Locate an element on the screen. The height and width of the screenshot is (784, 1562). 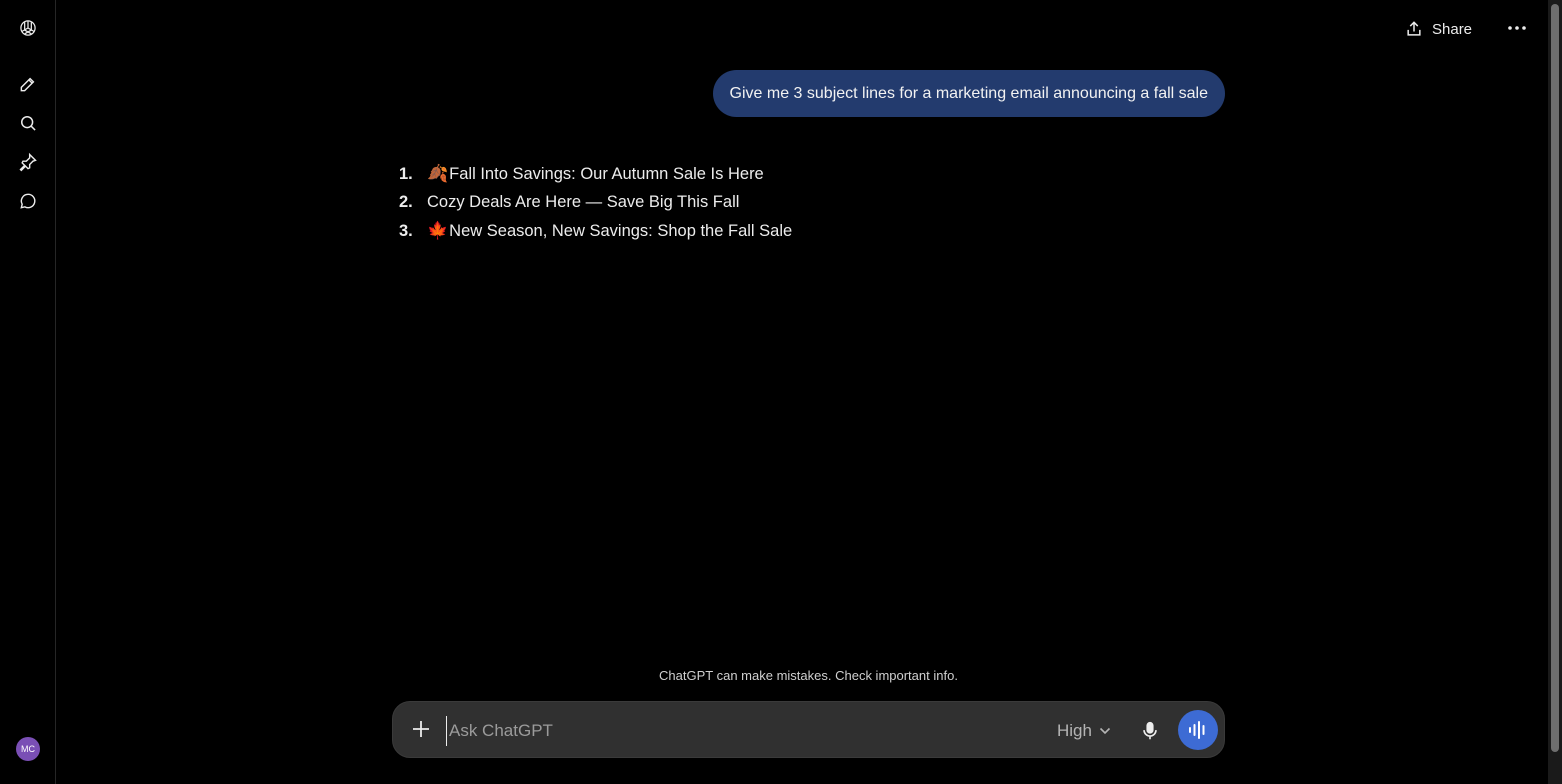
list-number: 2. is located at coordinates (406, 202).